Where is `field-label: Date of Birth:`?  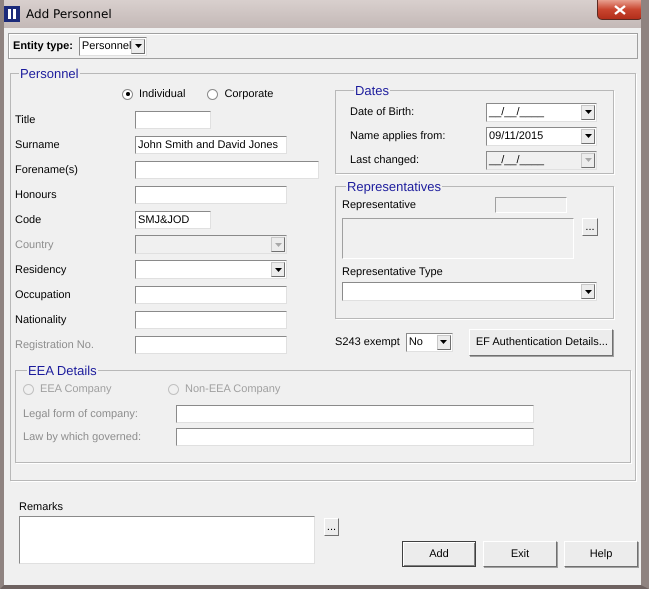
field-label: Date of Birth: is located at coordinates (383, 112).